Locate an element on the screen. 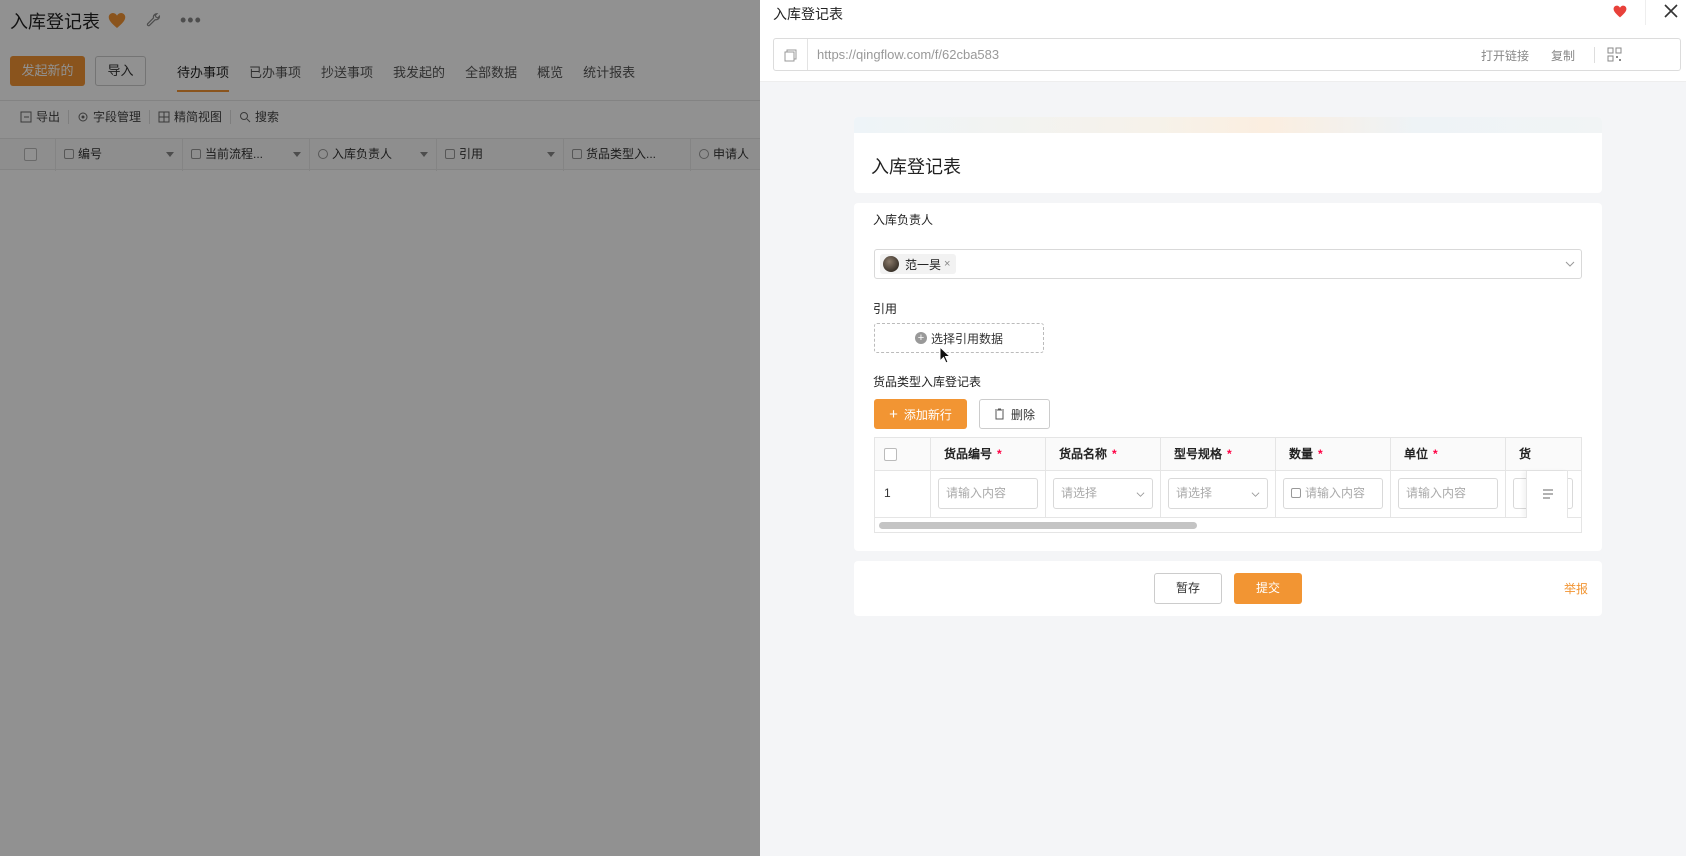 The height and width of the screenshot is (856, 1686). col-quantity: 数量 * is located at coordinates (1332, 454).